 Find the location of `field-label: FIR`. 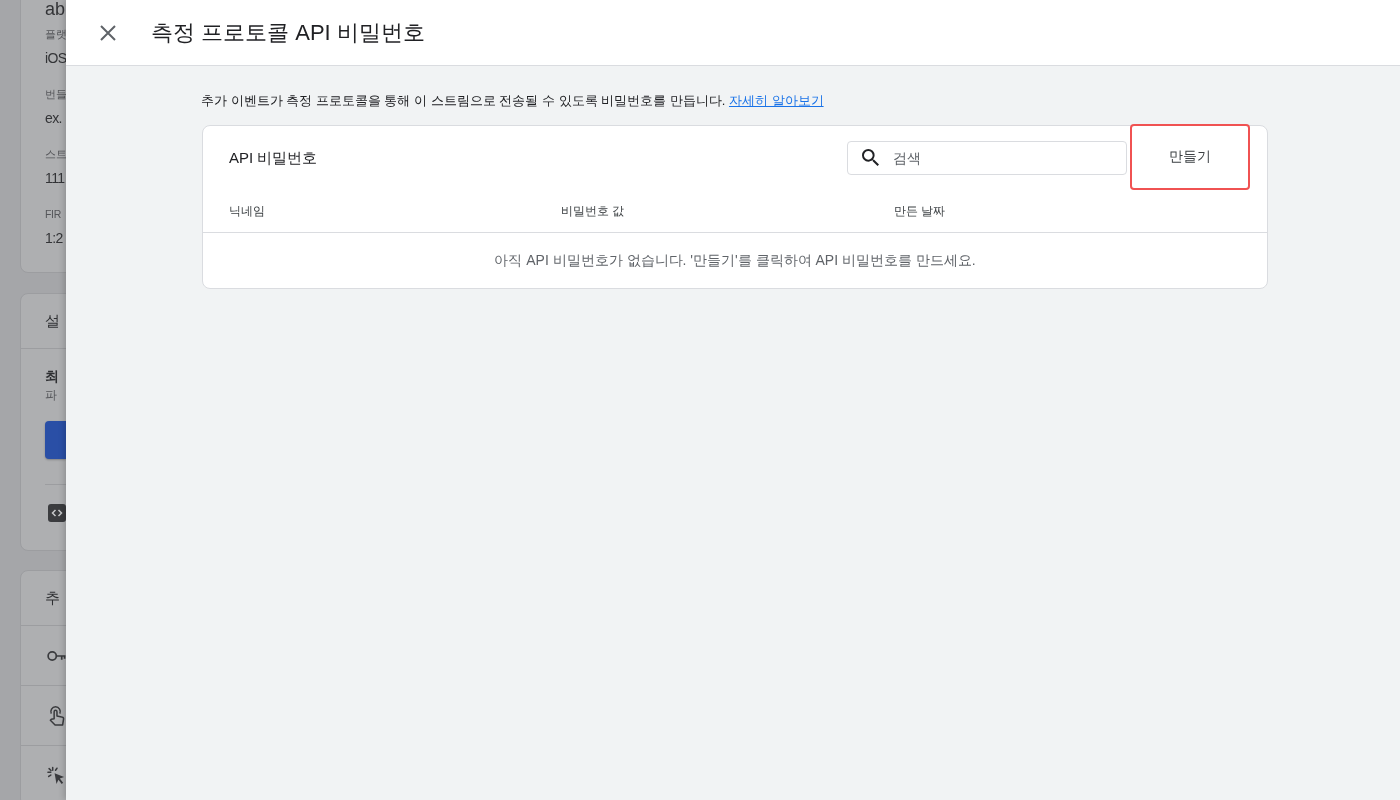

field-label: FIR is located at coordinates (53, 214).